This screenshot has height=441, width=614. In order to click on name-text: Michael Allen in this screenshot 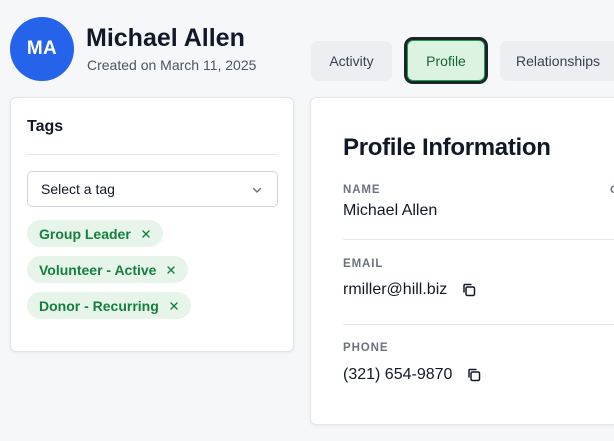, I will do `click(390, 210)`.